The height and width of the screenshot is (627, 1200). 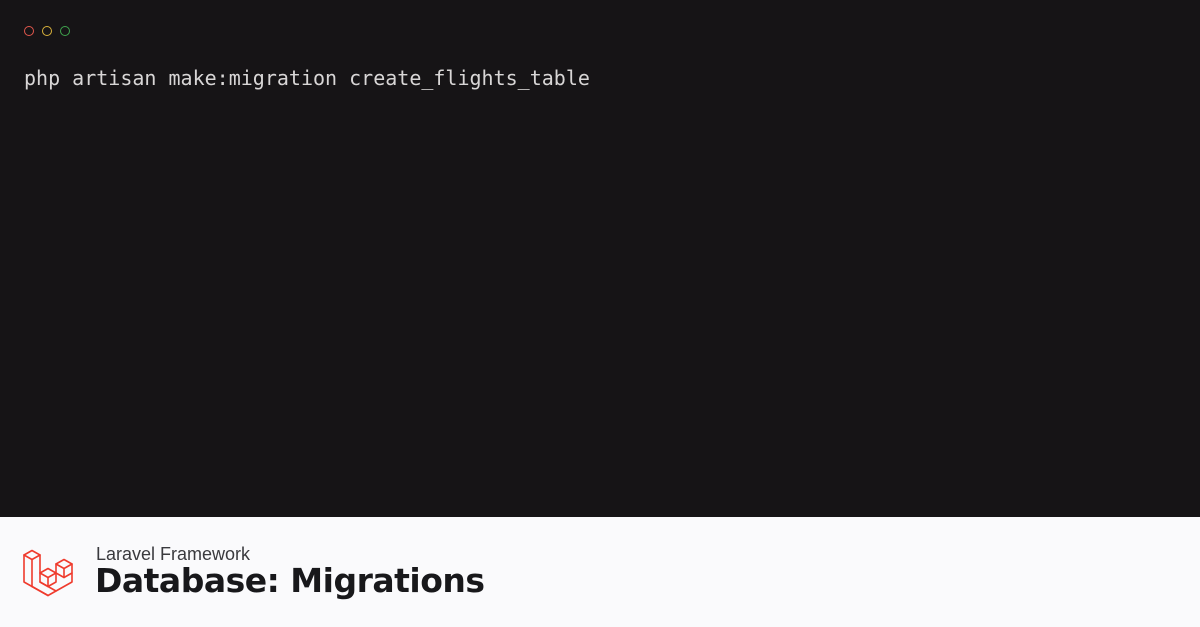 I want to click on close-dot-icon, so click(x=29, y=31).